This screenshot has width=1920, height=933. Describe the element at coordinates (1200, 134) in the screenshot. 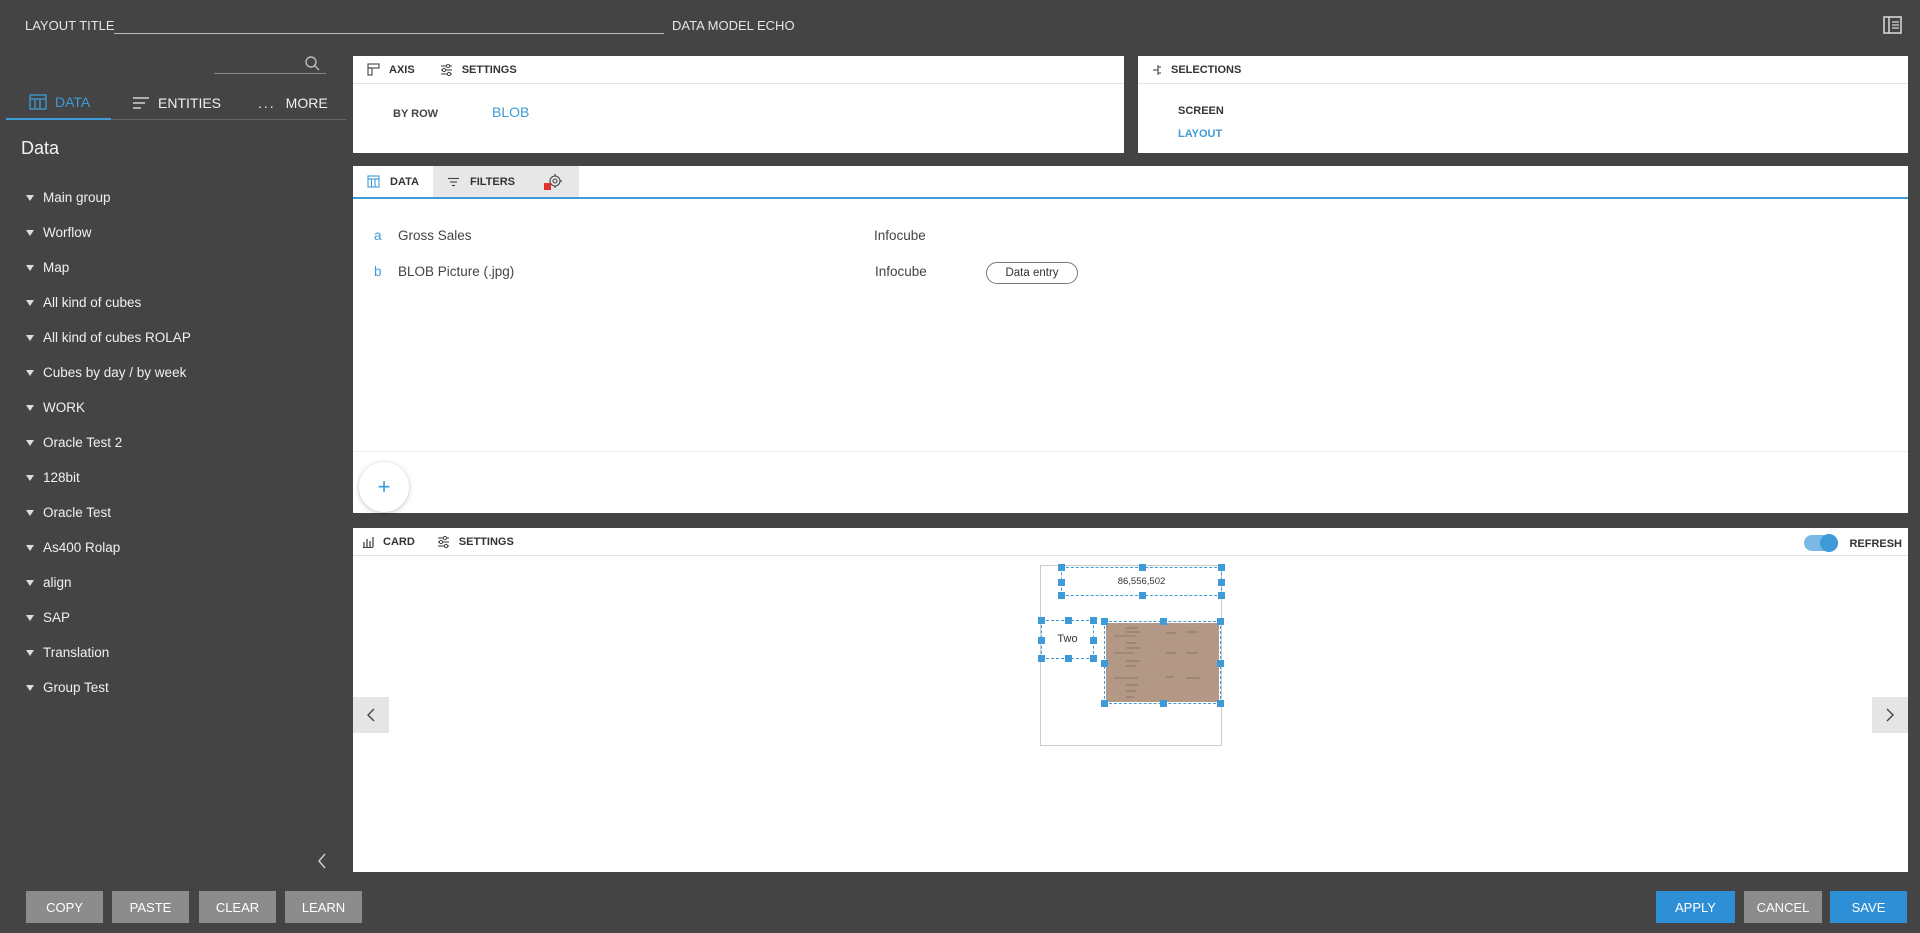

I see `selection-layout: LAYOUT` at that location.